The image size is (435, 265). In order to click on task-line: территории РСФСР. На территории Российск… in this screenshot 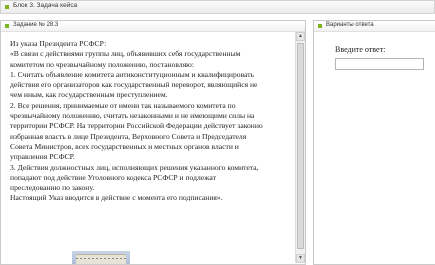, I will do `click(136, 126)`.